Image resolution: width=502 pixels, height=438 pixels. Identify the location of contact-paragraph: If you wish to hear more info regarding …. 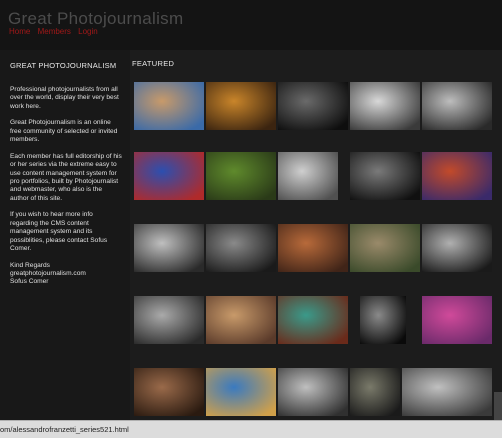
(59, 232).